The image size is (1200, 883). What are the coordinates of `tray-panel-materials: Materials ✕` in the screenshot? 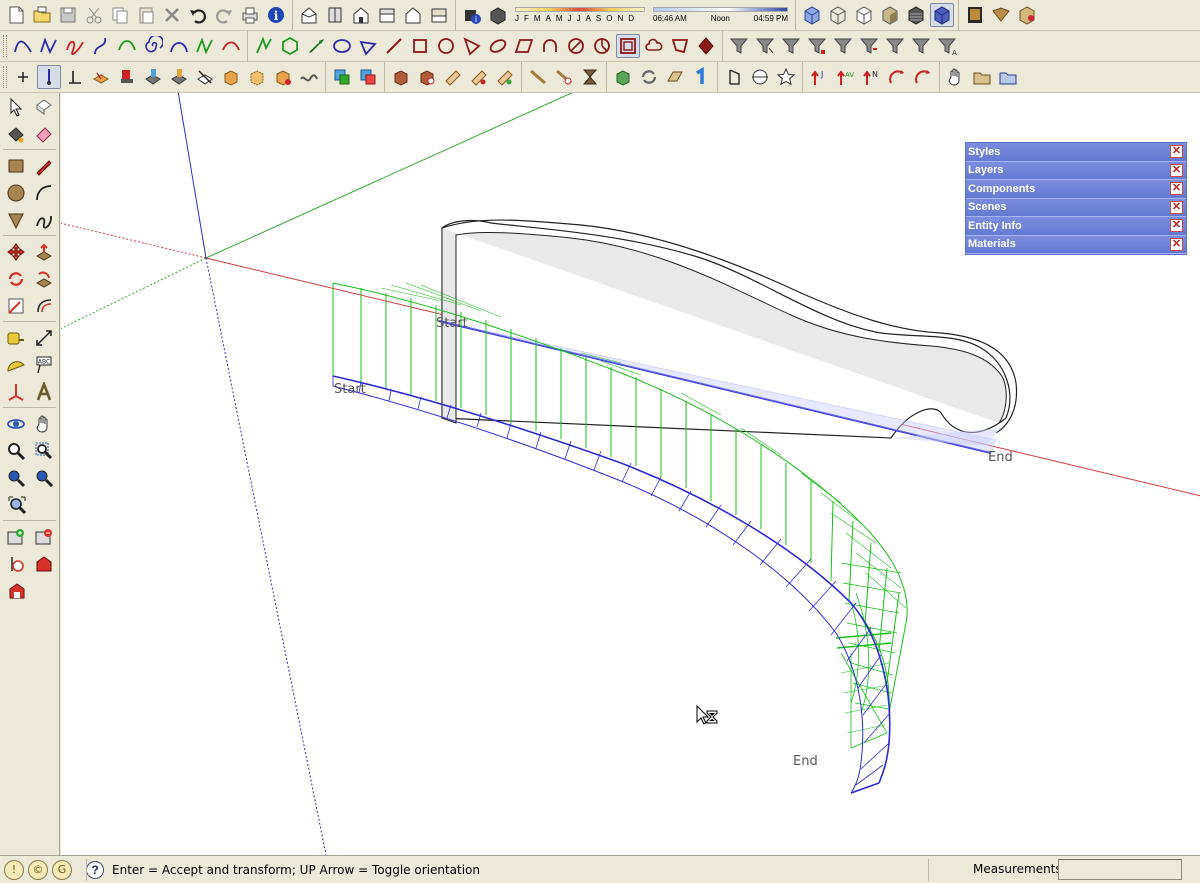 It's located at (1076, 244).